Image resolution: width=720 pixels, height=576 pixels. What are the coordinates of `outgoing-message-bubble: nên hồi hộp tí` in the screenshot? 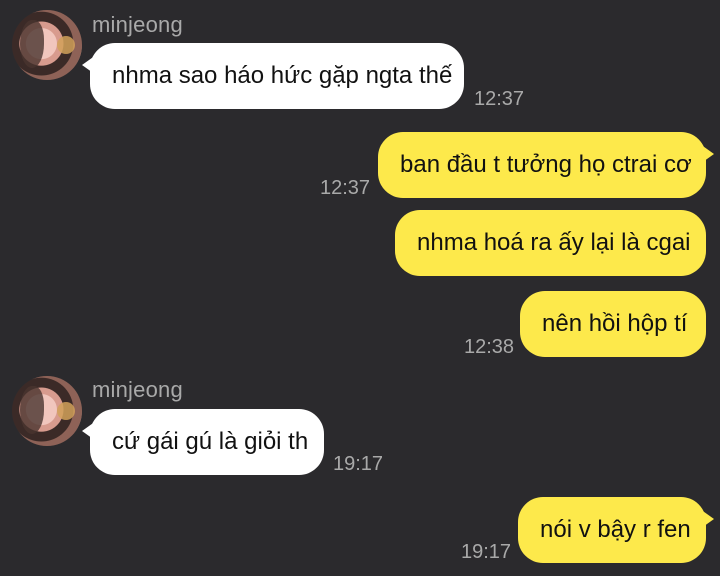 It's located at (613, 324).